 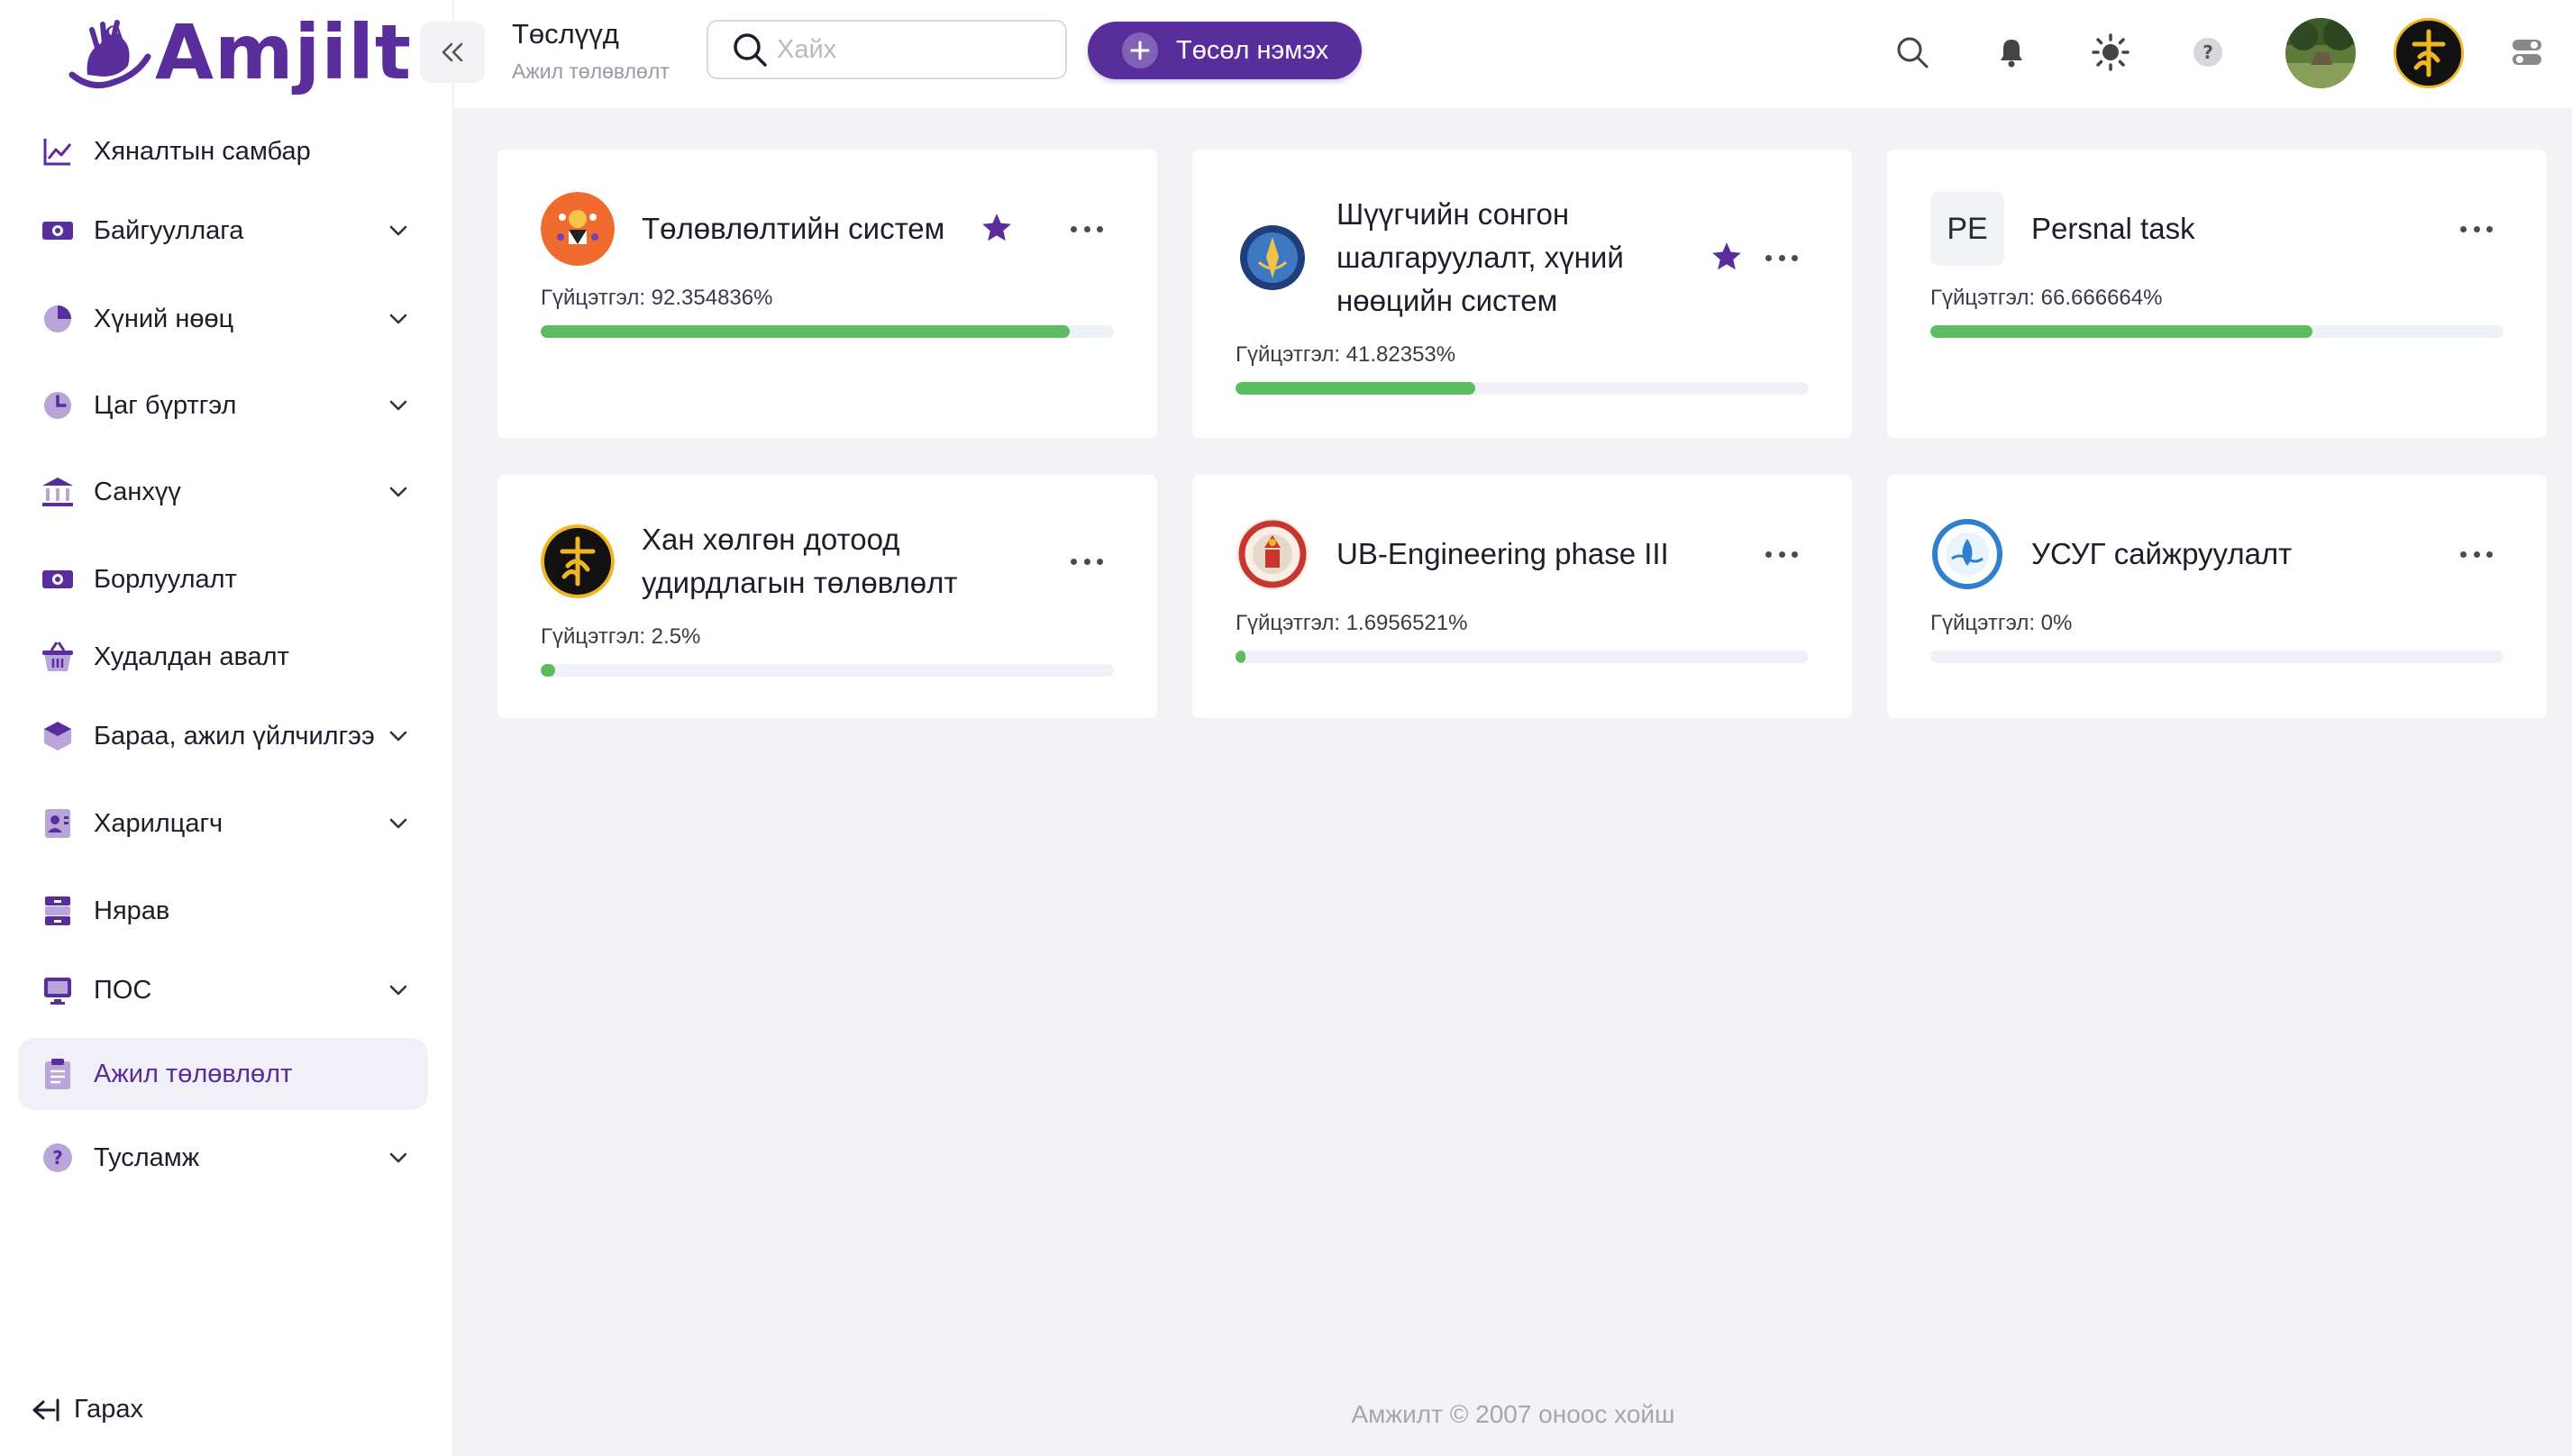 What do you see at coordinates (1912, 52) in the screenshot?
I see `global-search-icon` at bounding box center [1912, 52].